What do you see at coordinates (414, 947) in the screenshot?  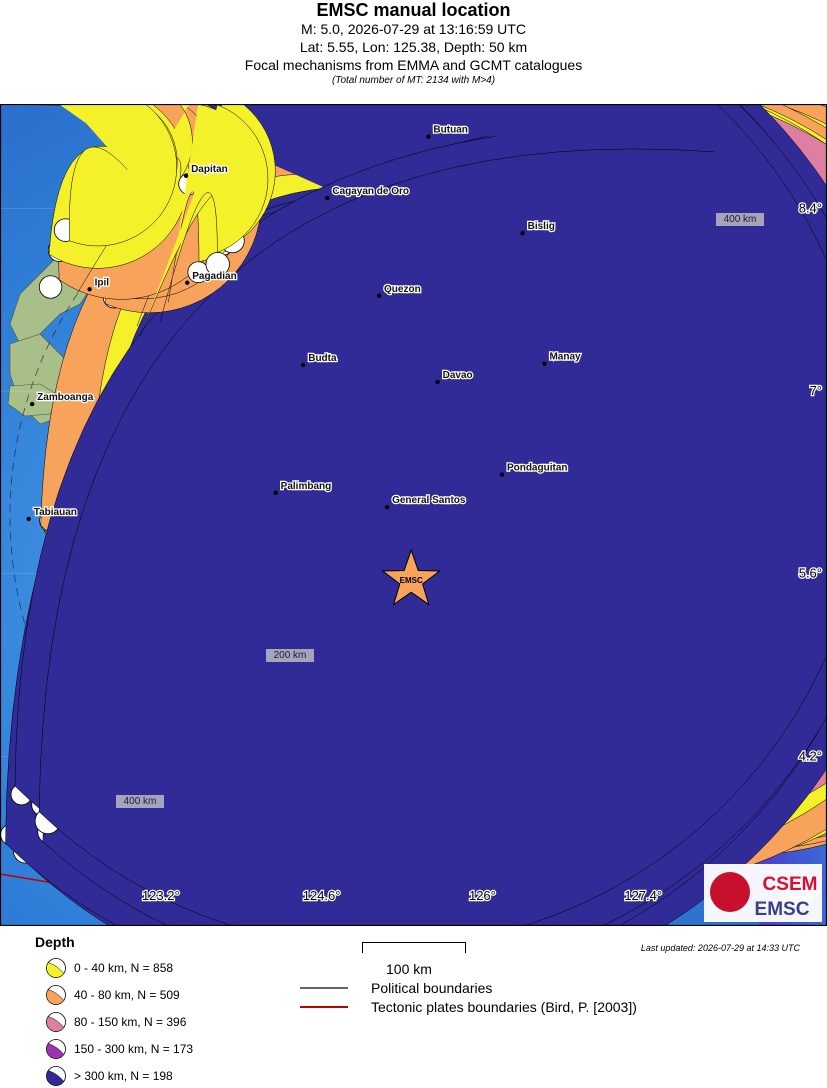 I see `scale-bar` at bounding box center [414, 947].